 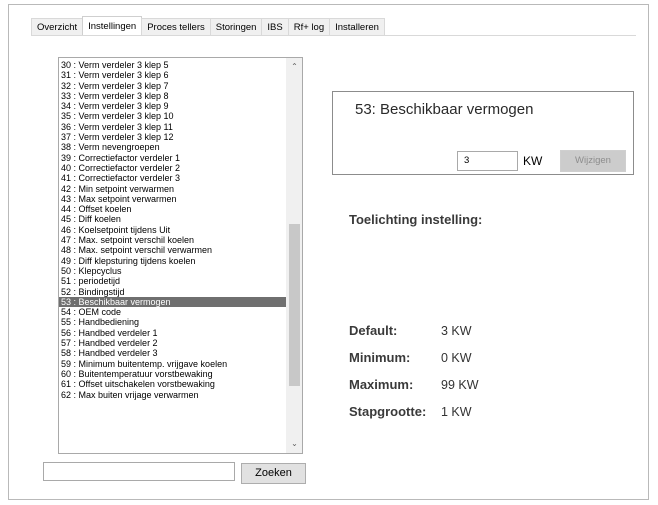 I want to click on explanation-heading: Toelichting instelling:, so click(x=416, y=219).